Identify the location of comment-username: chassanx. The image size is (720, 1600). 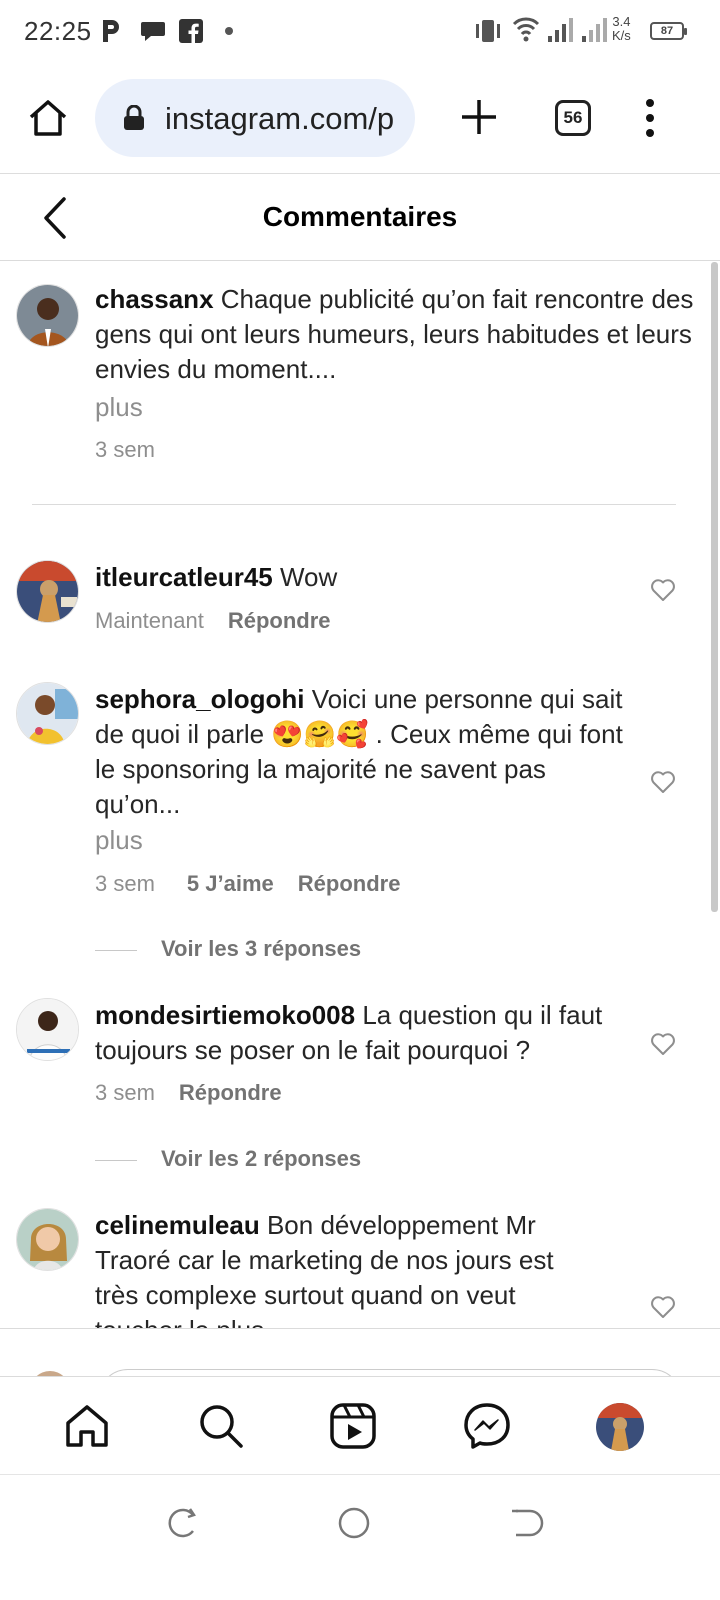
(154, 299).